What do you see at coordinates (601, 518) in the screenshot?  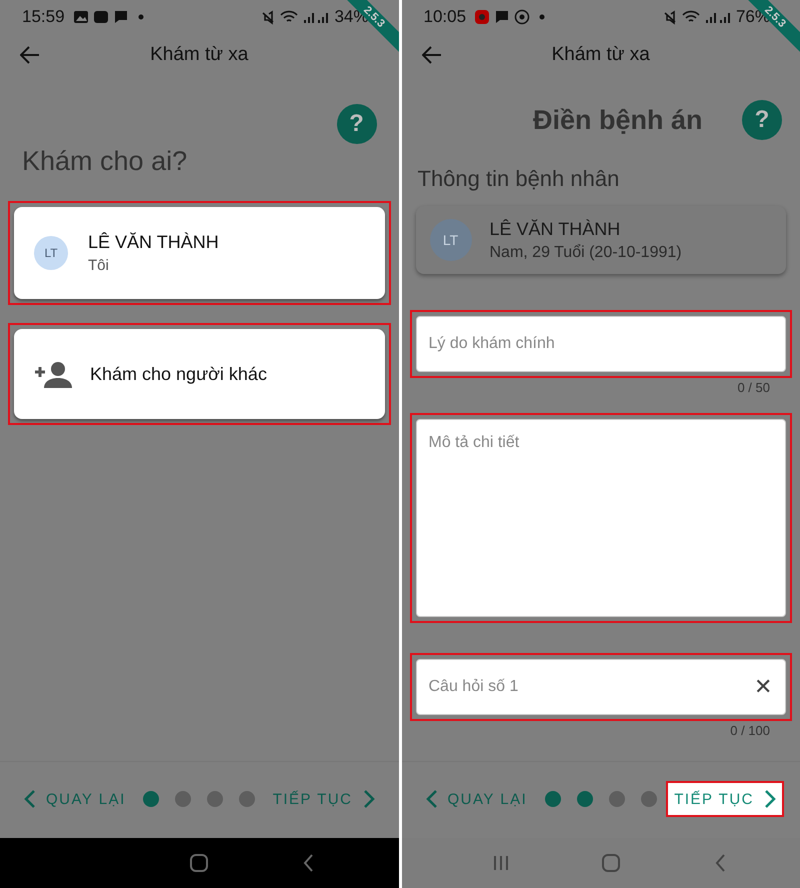 I see `text-area: Mô tả chi tiết` at bounding box center [601, 518].